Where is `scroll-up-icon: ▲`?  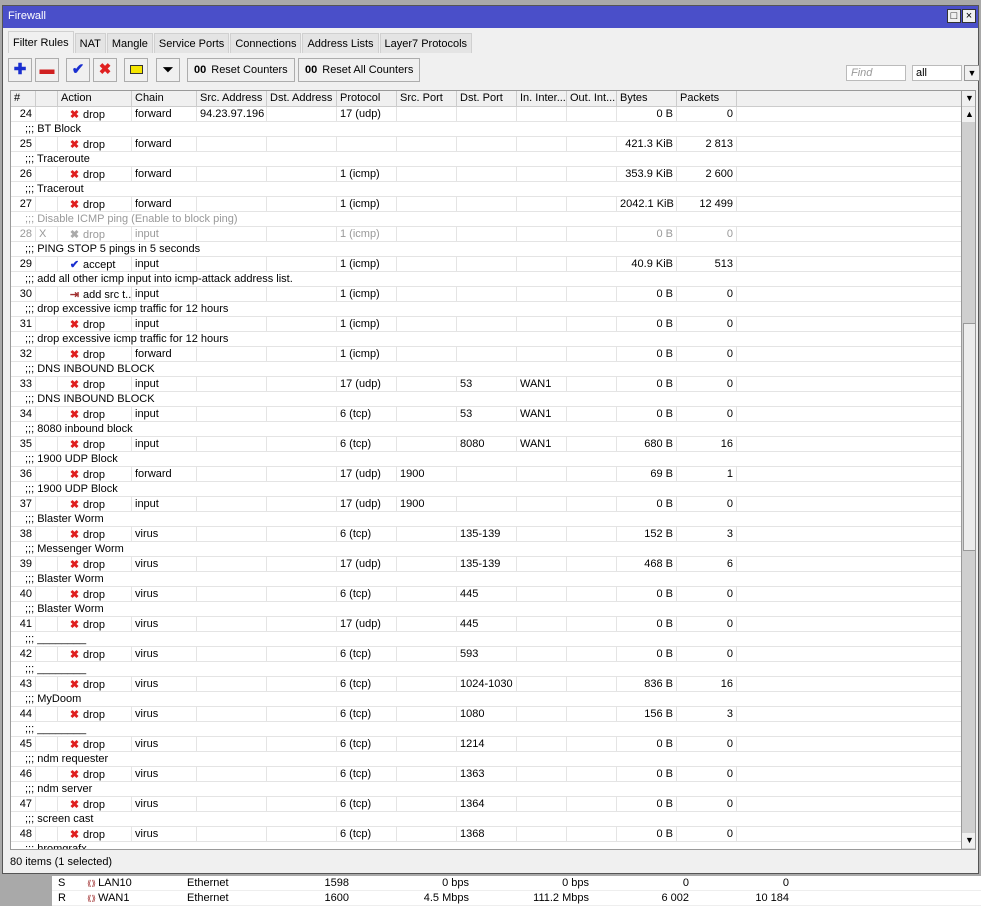
scroll-up-icon: ▲ is located at coordinates (968, 114).